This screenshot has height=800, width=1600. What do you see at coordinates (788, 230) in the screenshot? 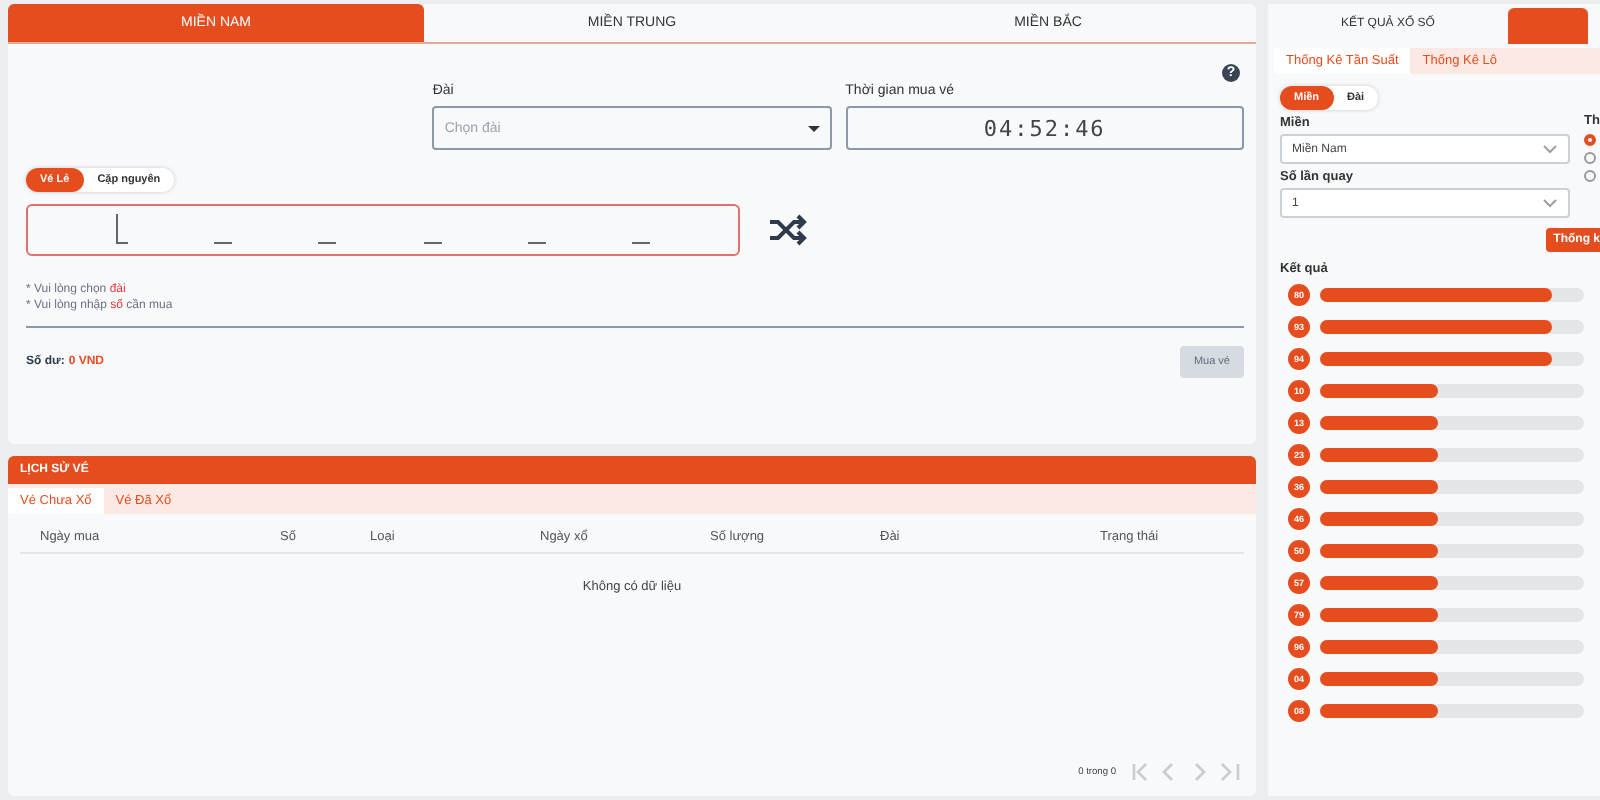
I see `shuffle-icon` at bounding box center [788, 230].